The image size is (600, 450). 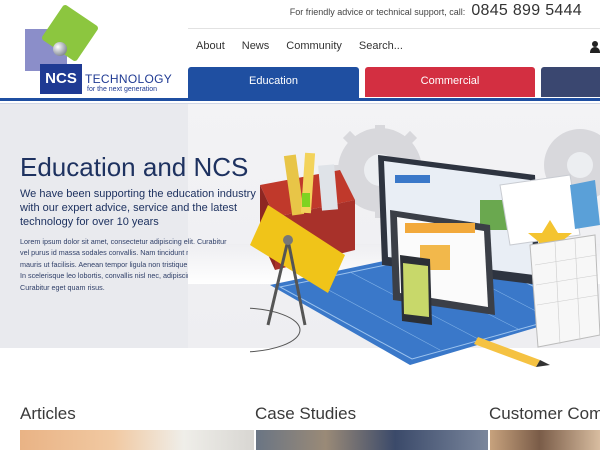 I want to click on nav-item-about: About, so click(x=210, y=48).